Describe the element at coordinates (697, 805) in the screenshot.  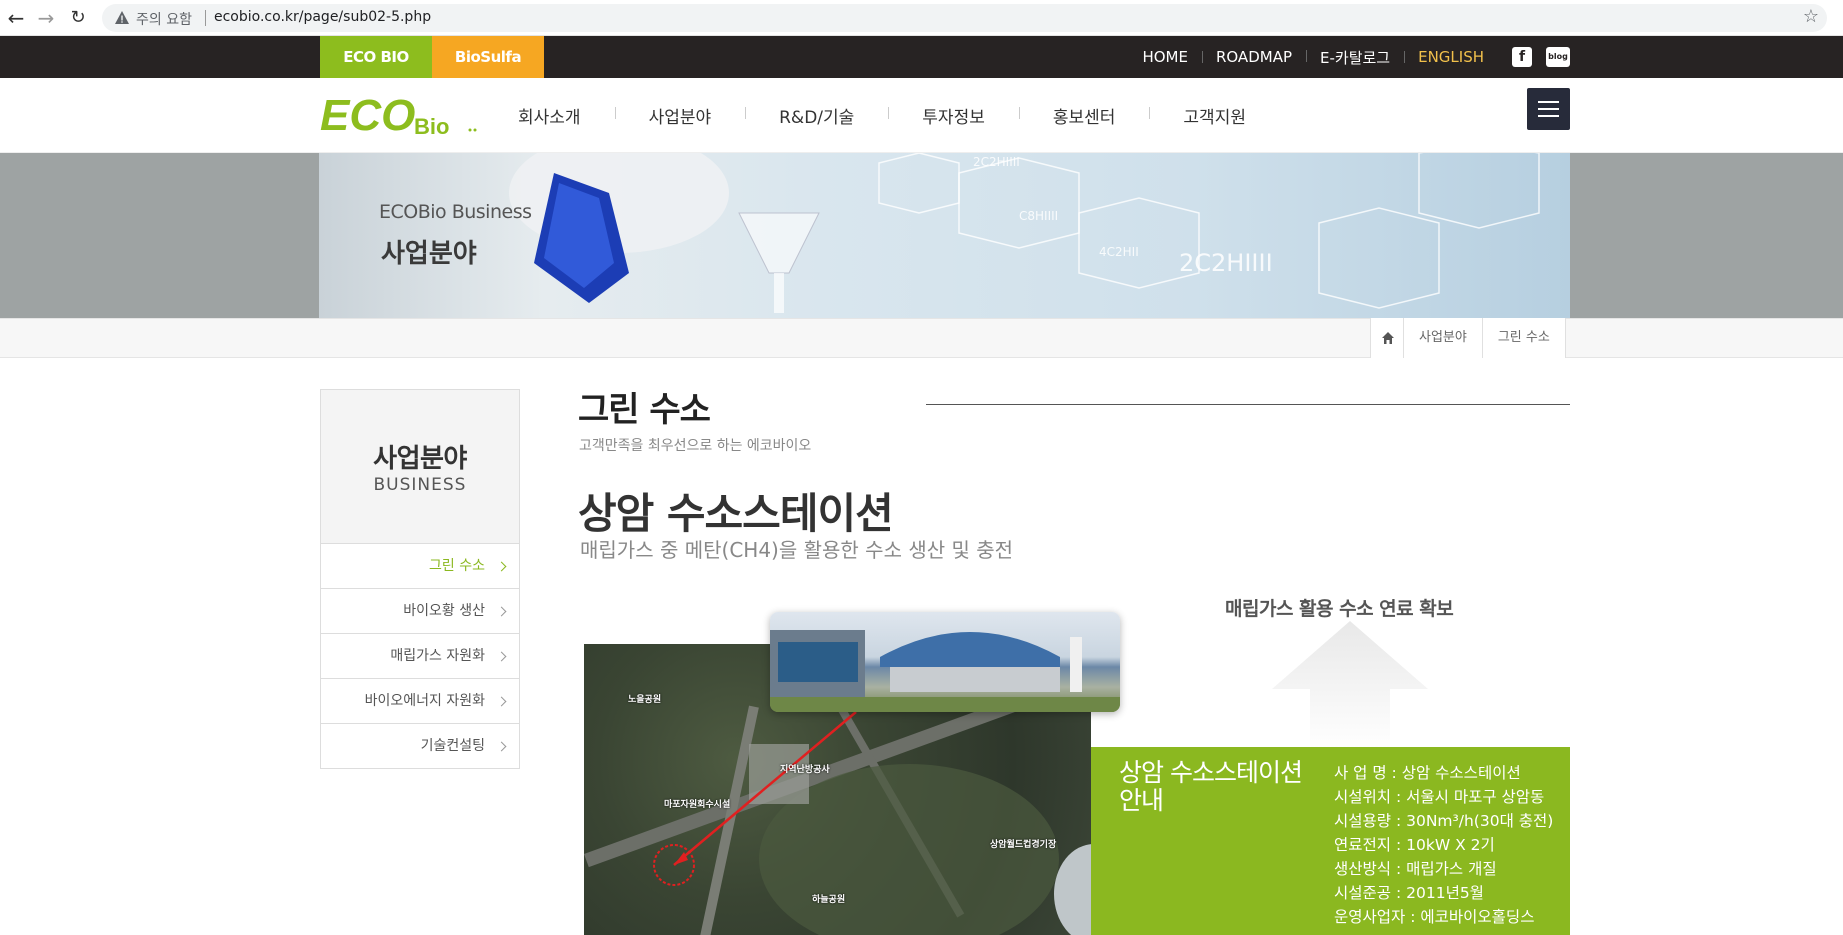
I see `map-label: 마포자원회수시설` at that location.